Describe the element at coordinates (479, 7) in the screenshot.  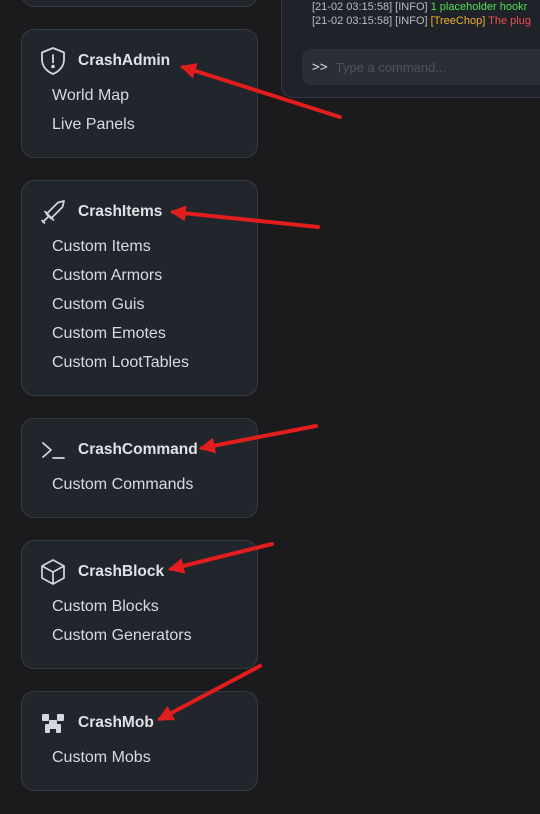
I see `log-text: 1 placeholder hookr` at that location.